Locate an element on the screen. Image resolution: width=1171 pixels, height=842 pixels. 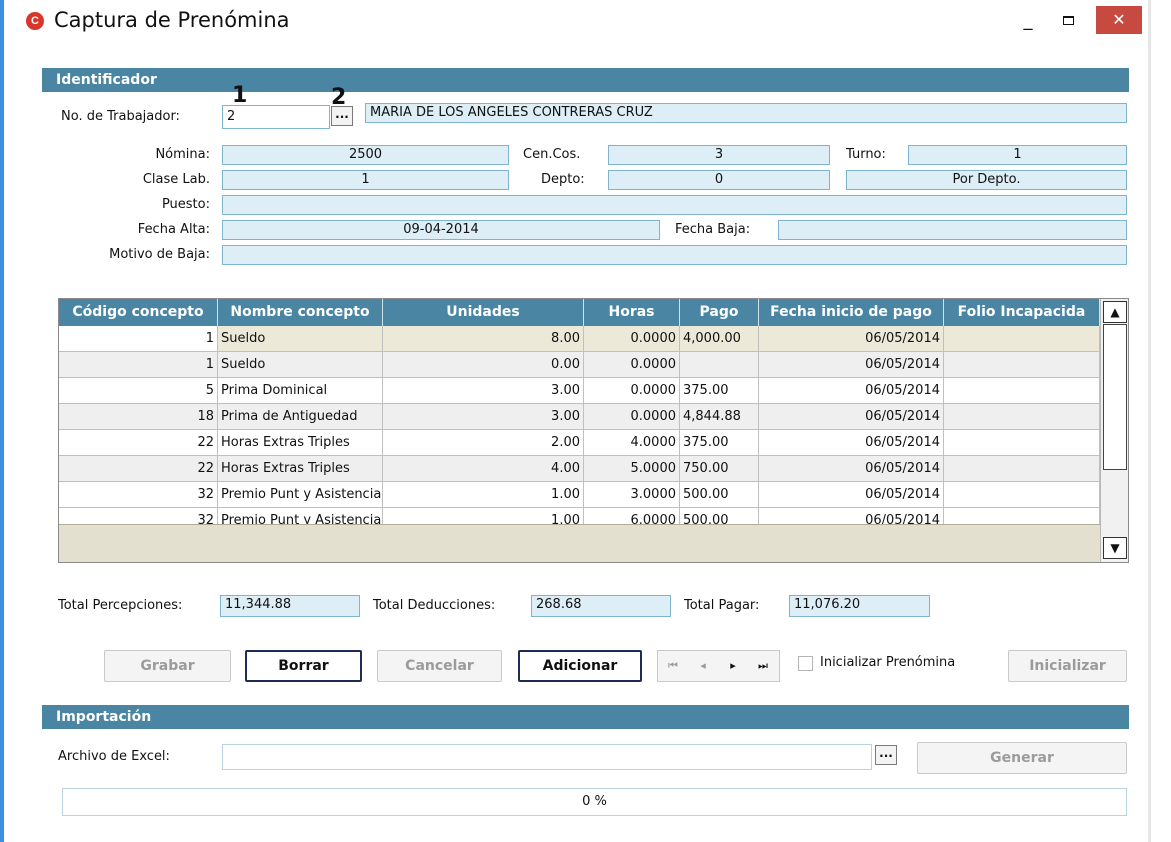
table-cell: 5 is located at coordinates (138, 391).